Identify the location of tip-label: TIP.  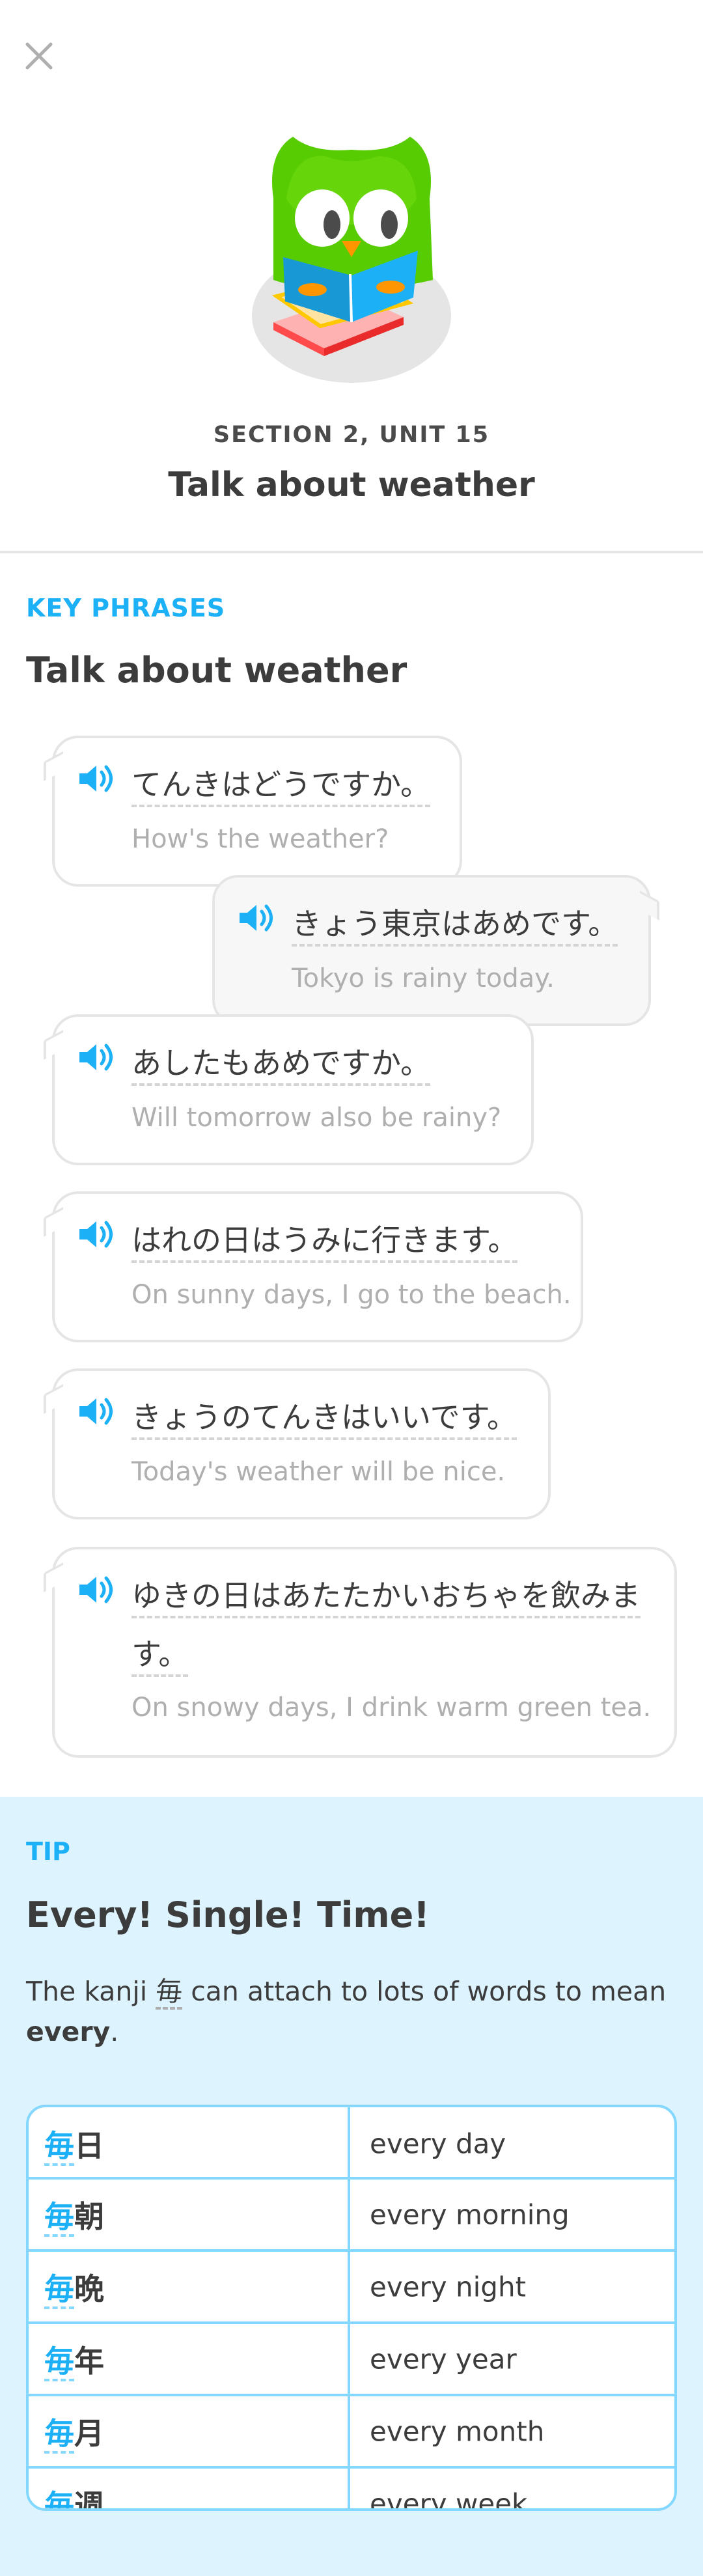
(48, 1851).